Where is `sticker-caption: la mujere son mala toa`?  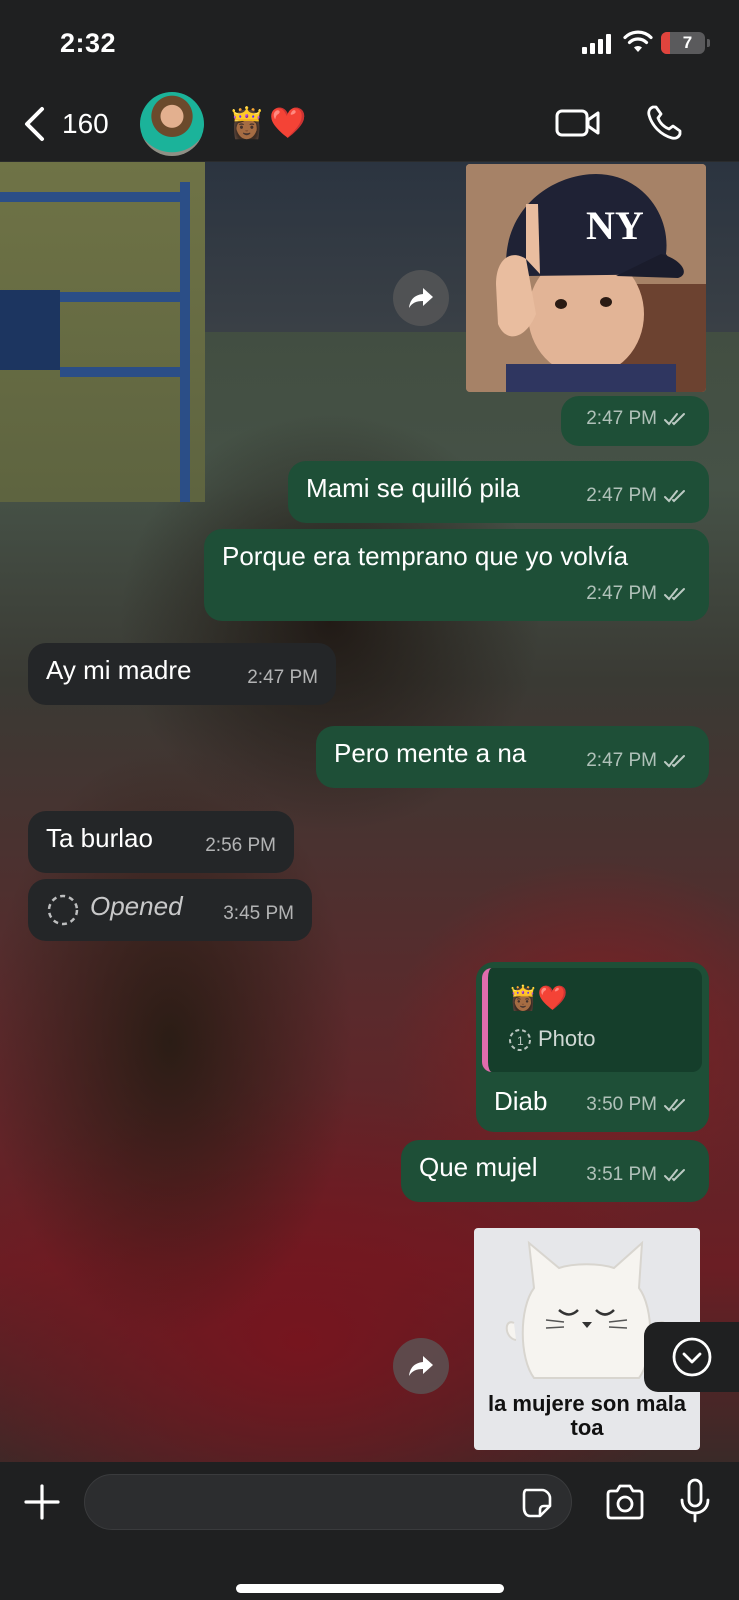
sticker-caption: la mujere son mala toa is located at coordinates (587, 1415).